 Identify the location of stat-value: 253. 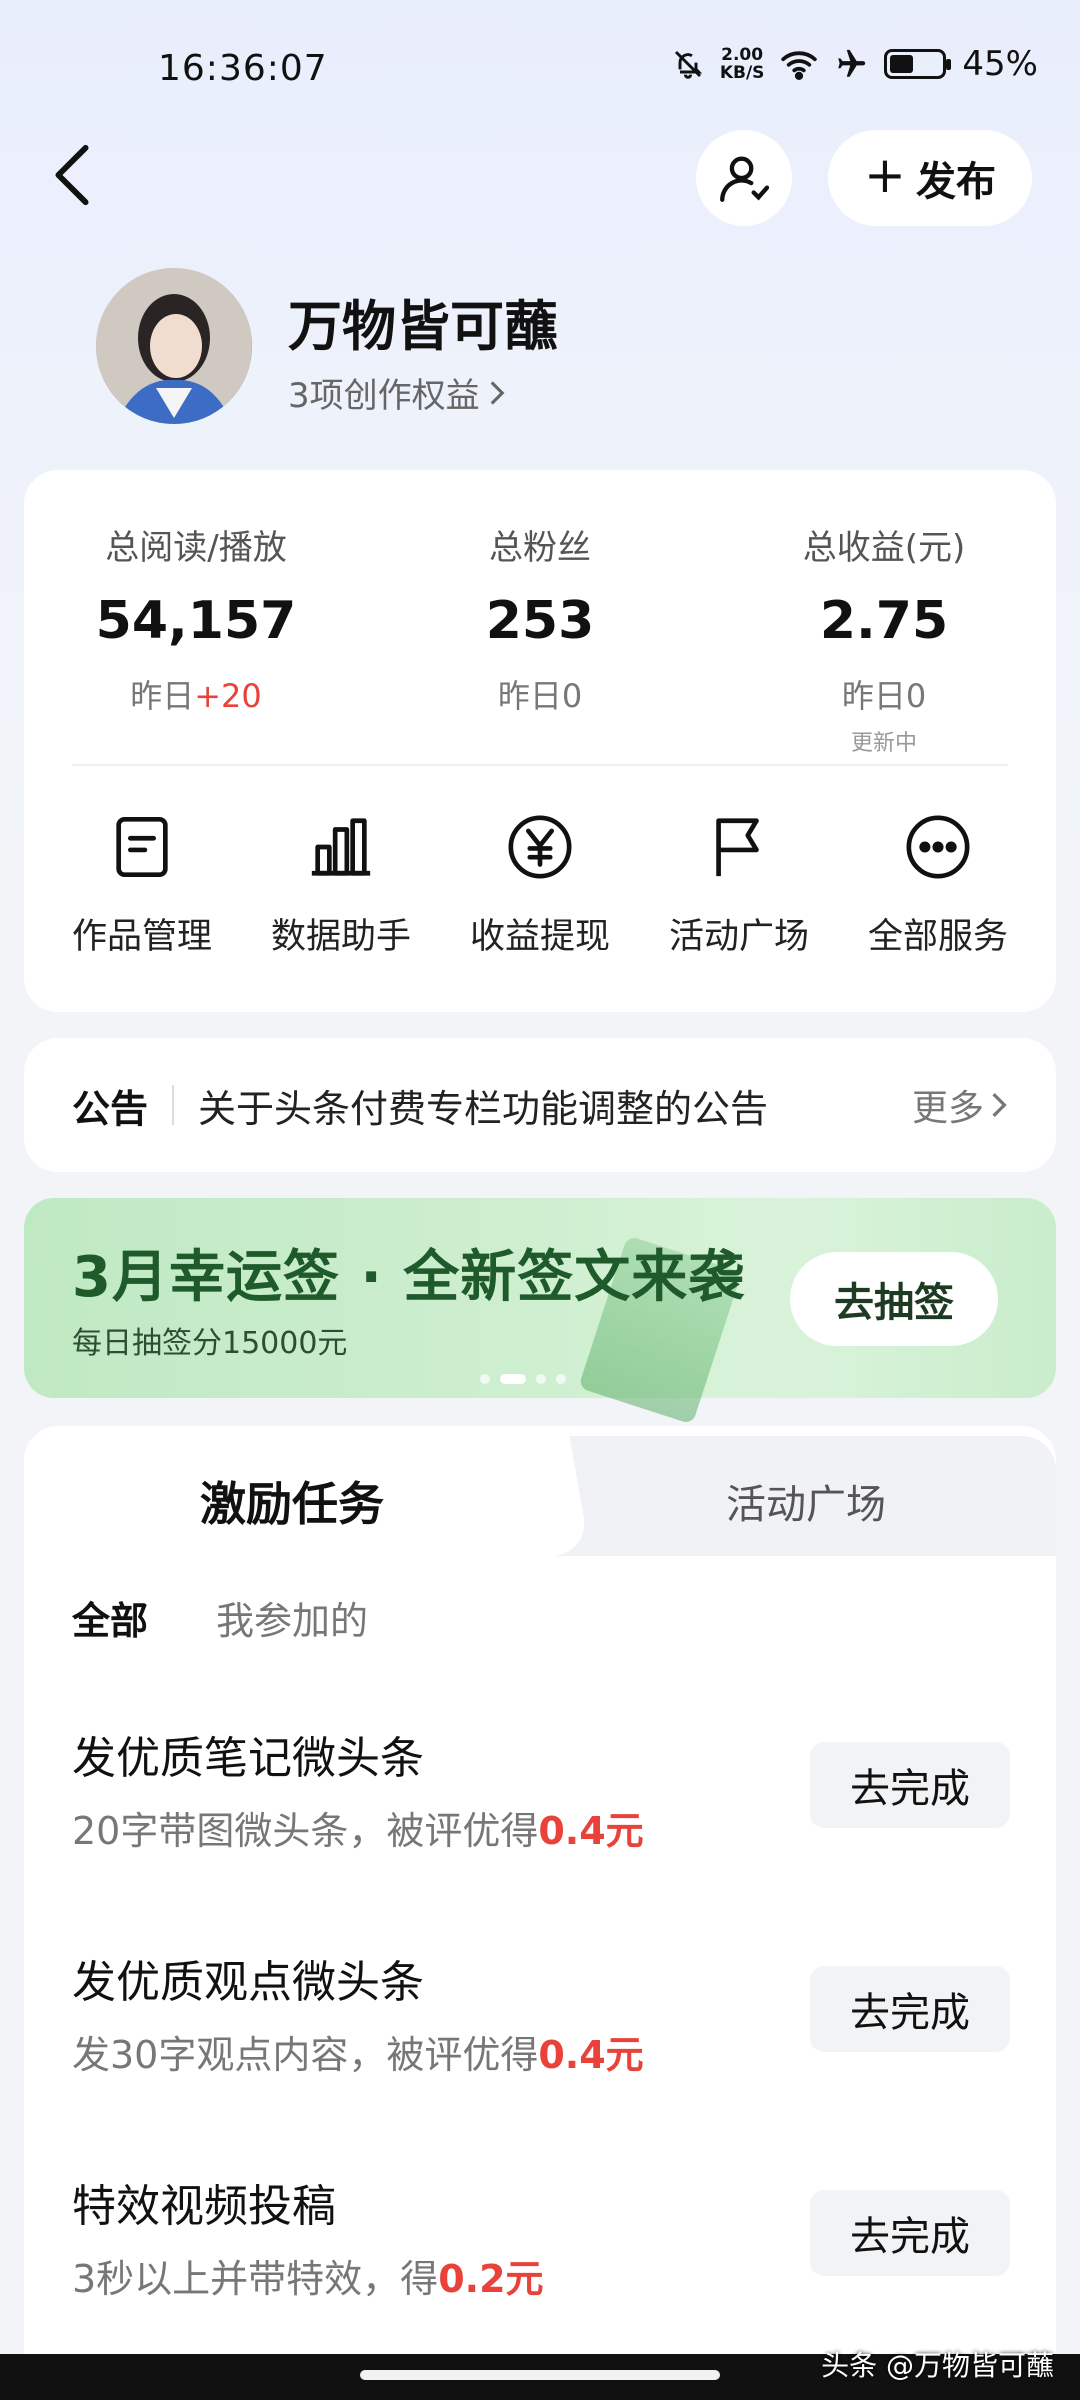
(540, 621).